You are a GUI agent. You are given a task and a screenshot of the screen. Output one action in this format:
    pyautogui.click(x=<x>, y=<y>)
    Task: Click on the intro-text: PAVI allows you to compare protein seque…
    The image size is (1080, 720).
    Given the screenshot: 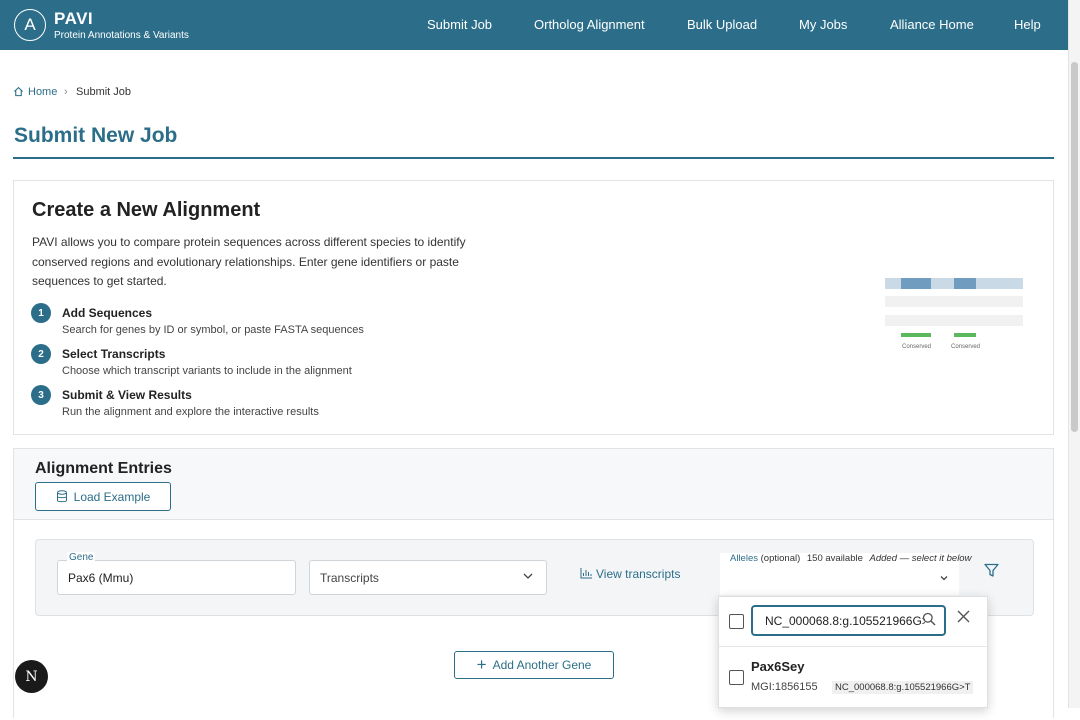 What is the action you would take?
    pyautogui.click(x=249, y=261)
    